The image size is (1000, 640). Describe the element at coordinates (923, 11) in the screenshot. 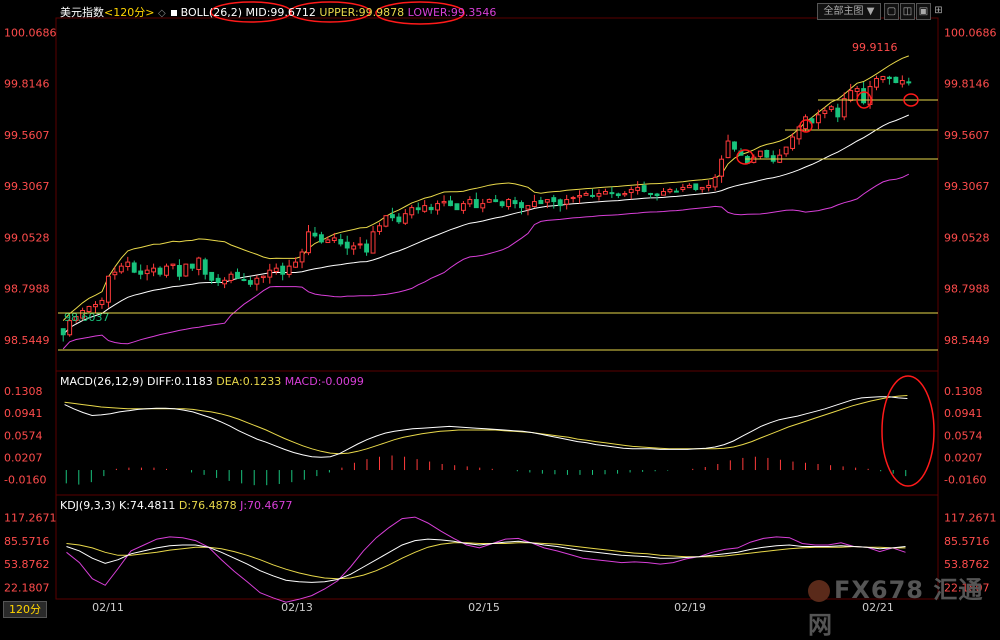

I see `layout-grid-icon: ▣` at that location.